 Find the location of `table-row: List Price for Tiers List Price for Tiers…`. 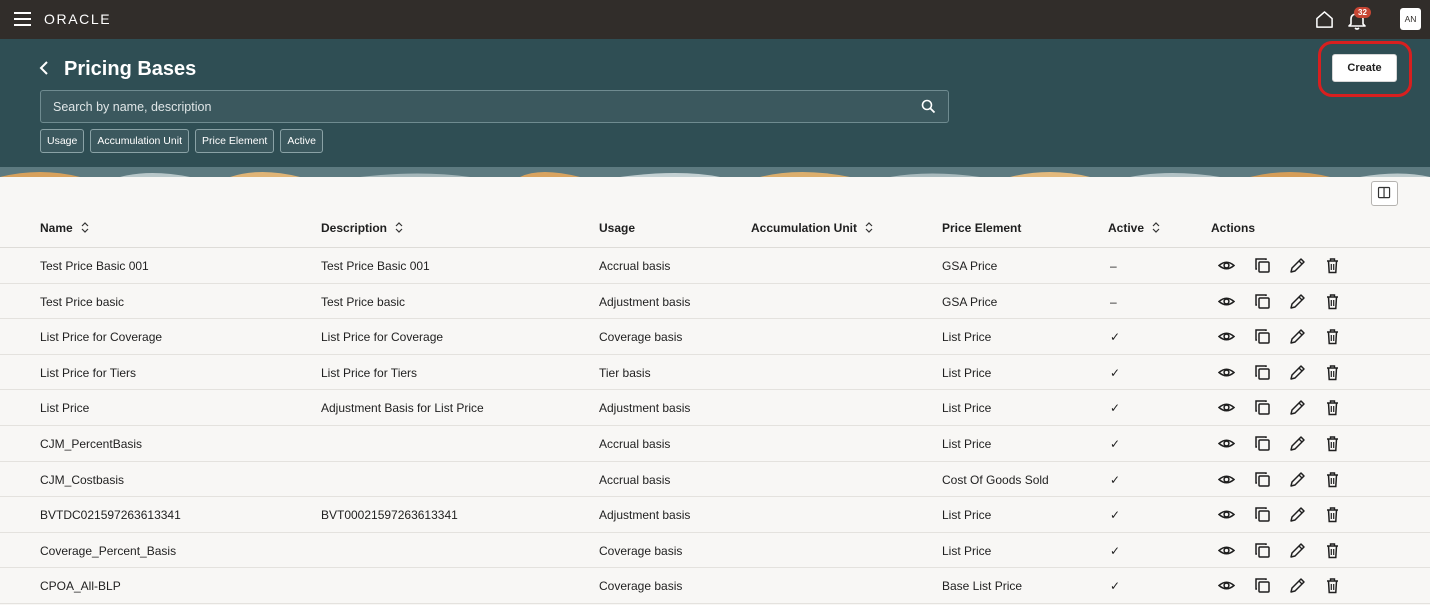

table-row: List Price for Tiers List Price for Tiers… is located at coordinates (715, 373).